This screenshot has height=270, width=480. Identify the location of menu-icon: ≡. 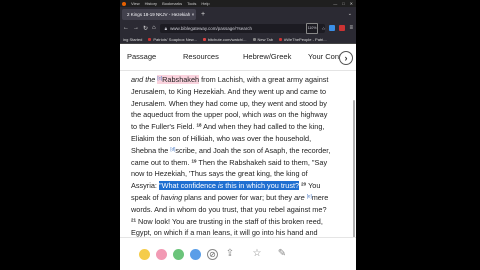
(351, 28).